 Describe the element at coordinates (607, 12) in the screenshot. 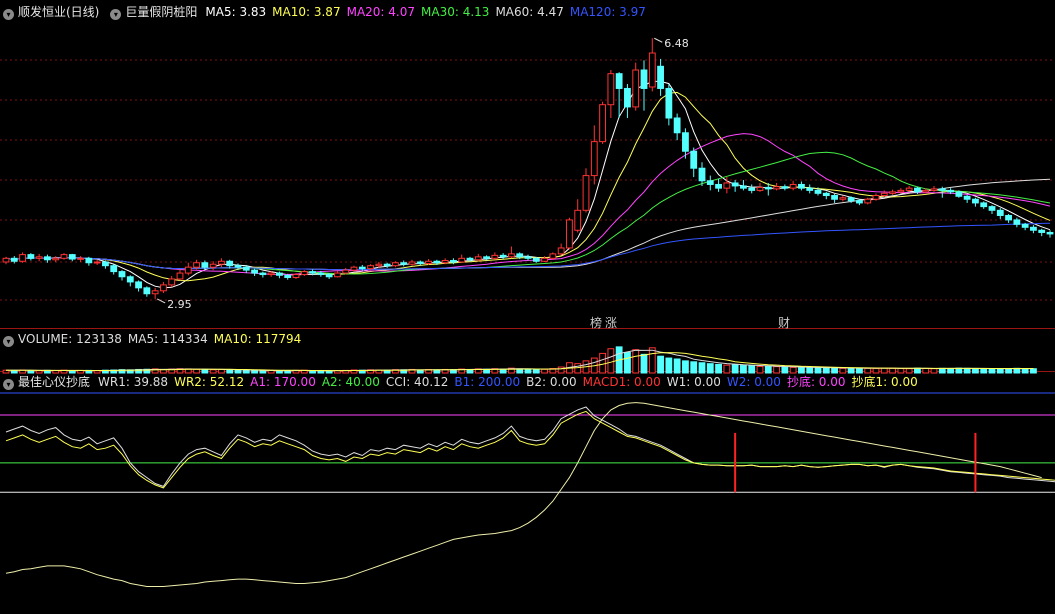

I see `ma-legend-item-5: MA120: 3.97` at that location.